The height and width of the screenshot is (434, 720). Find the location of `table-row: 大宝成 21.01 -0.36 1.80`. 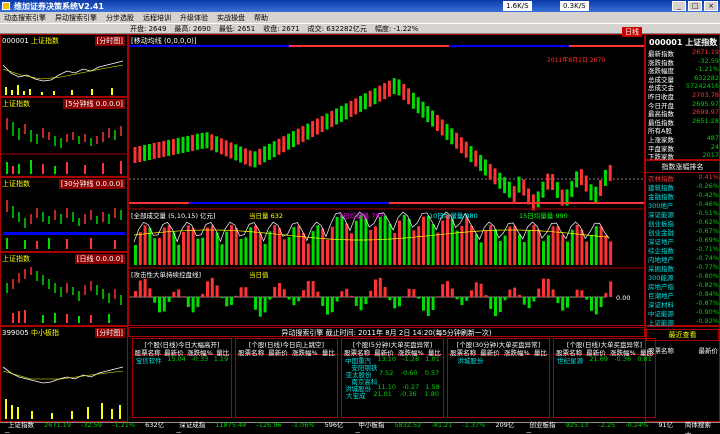

table-row: 大宝成 21.01 -0.36 1.80 is located at coordinates (392, 395).